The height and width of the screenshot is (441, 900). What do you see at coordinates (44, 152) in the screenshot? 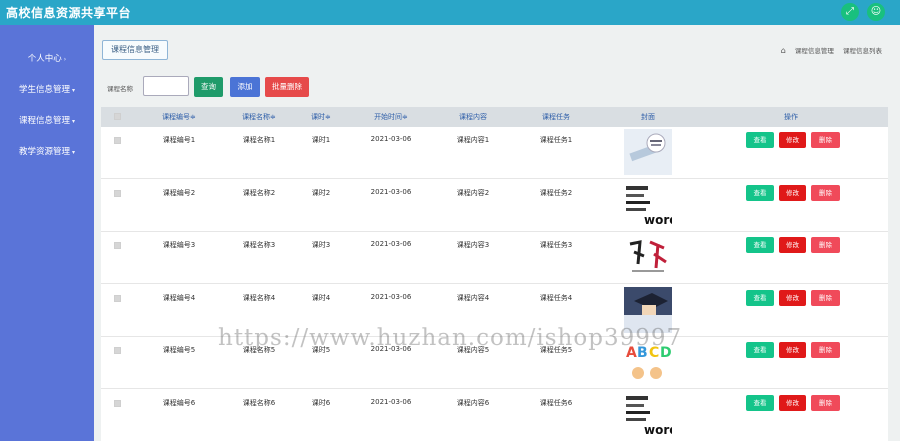
I see `sidebar-item-label: 教学资源管理` at bounding box center [44, 152].